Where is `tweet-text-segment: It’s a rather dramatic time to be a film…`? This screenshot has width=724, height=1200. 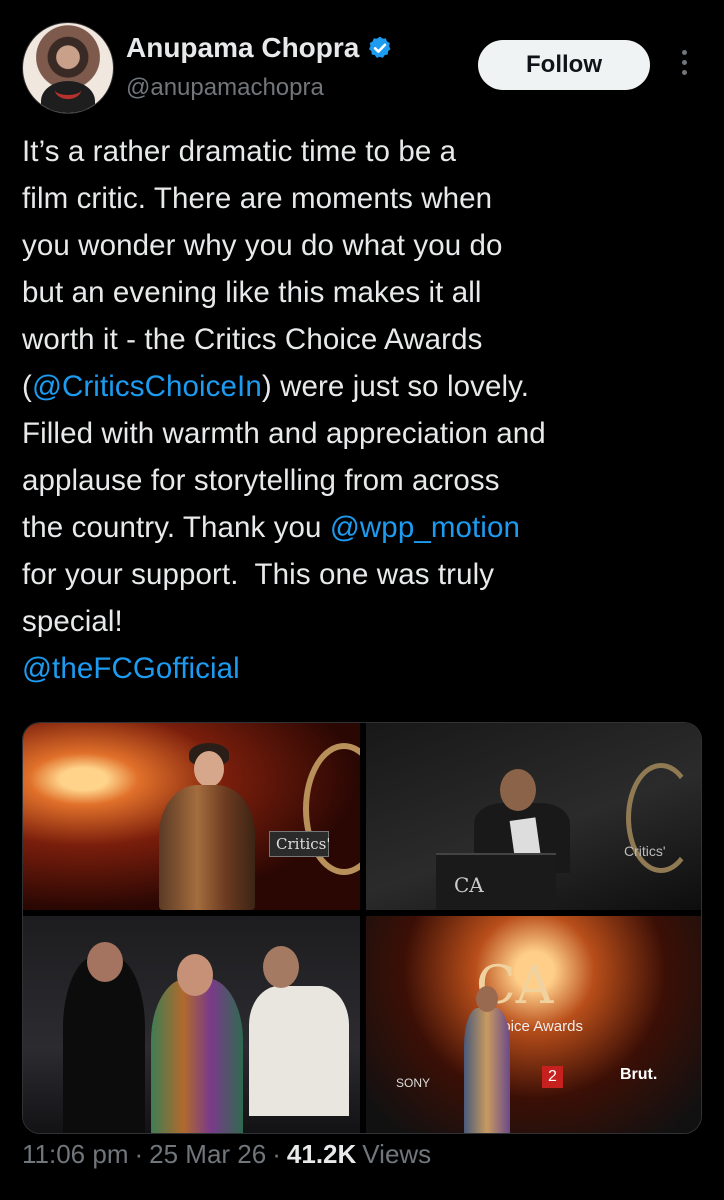
tweet-text-segment: It’s a rather dramatic time to be a film… is located at coordinates (262, 269).